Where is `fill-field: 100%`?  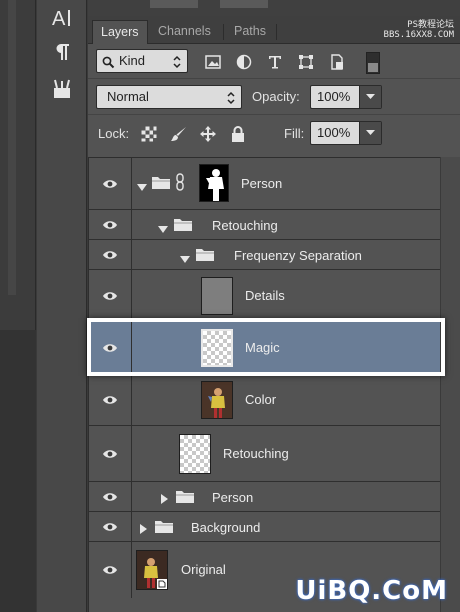
fill-field: 100% is located at coordinates (346, 133).